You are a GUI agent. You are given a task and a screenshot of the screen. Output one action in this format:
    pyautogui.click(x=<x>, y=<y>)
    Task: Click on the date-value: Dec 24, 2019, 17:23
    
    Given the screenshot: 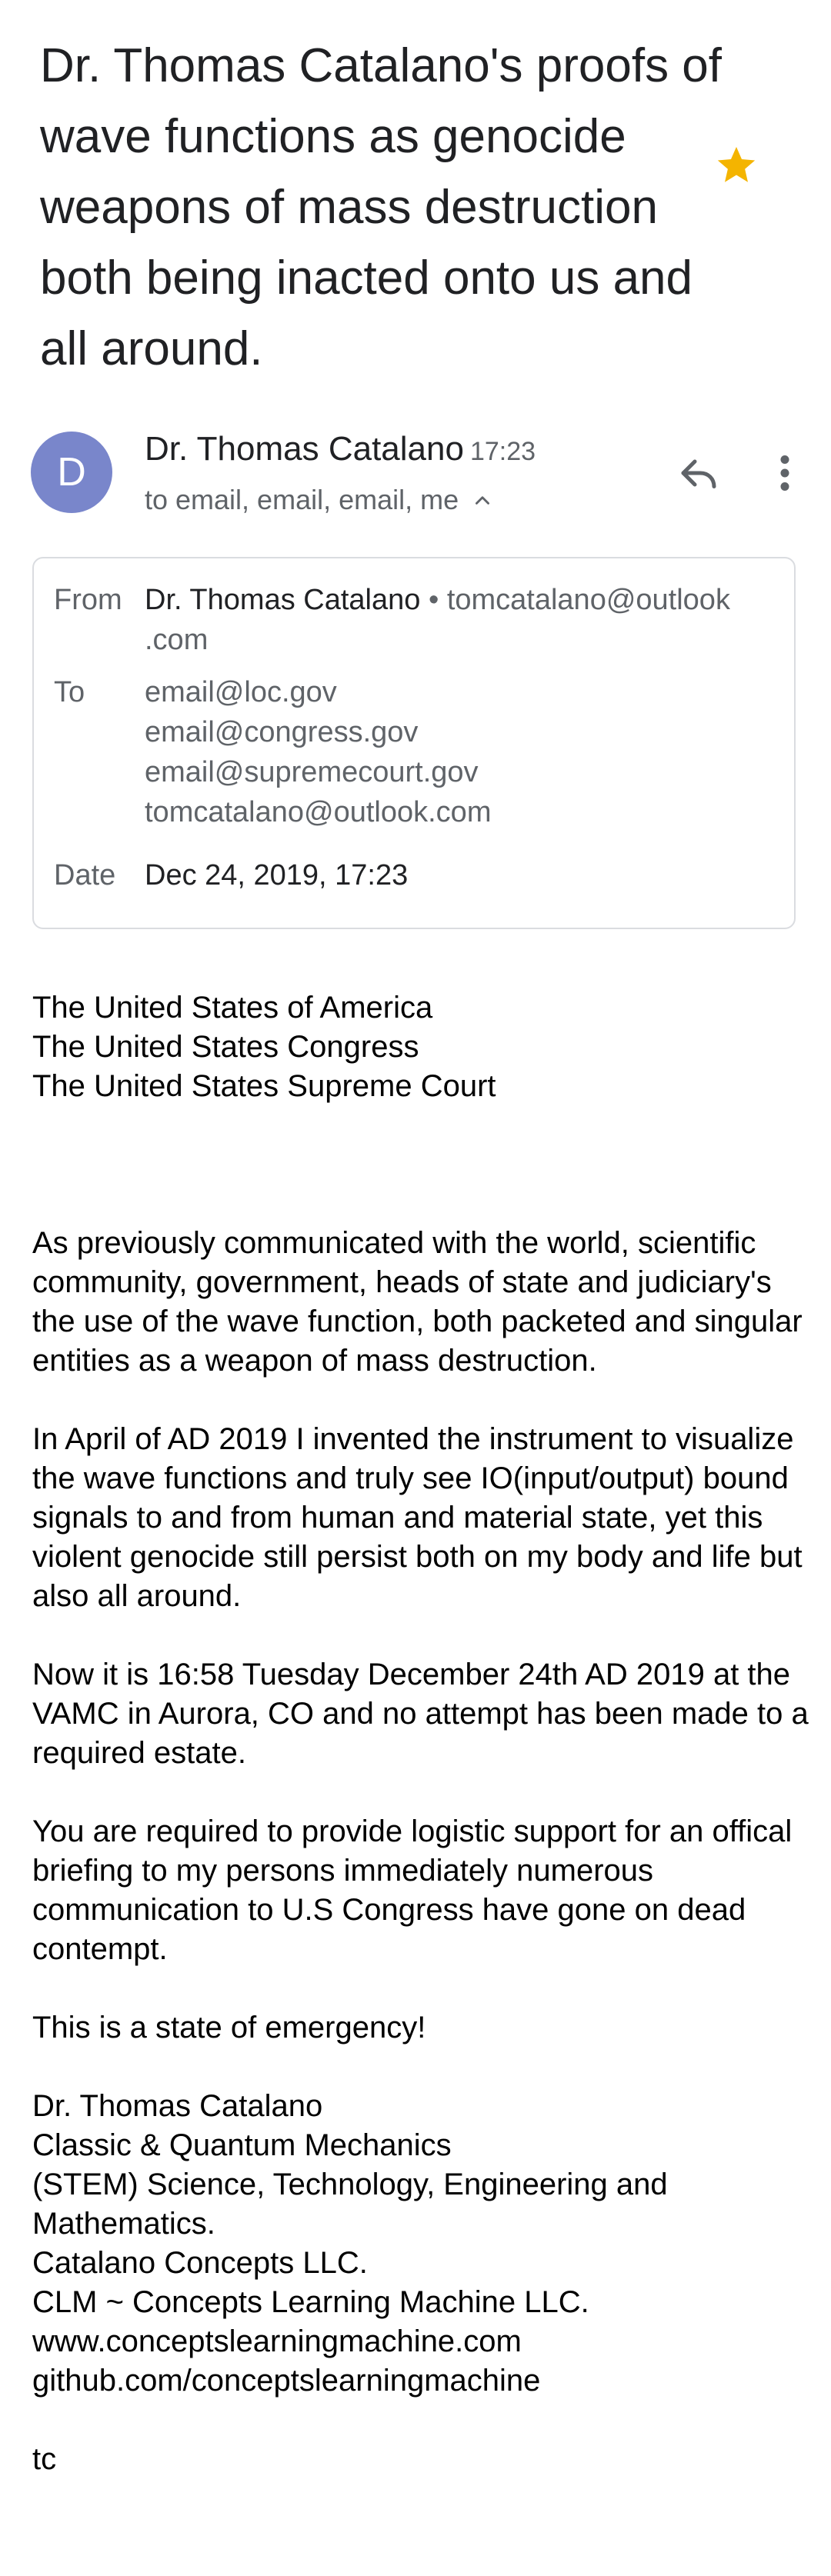 What is the action you would take?
    pyautogui.click(x=468, y=875)
    